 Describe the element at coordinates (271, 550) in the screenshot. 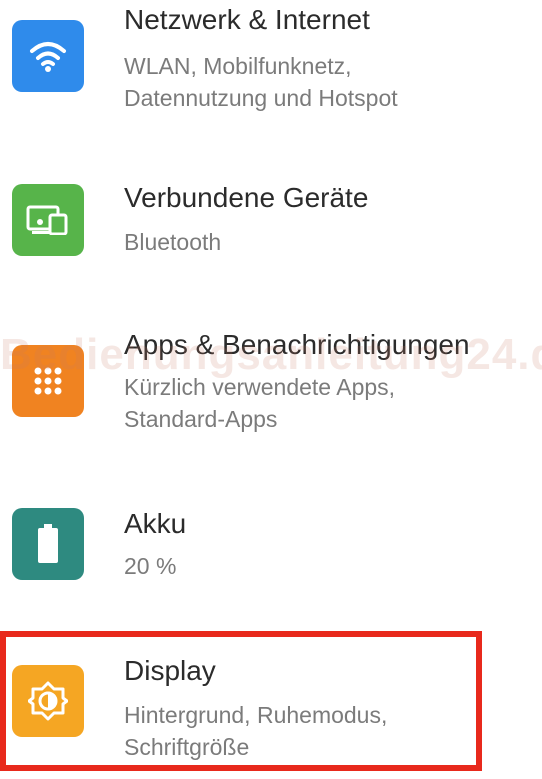

I see `settings-item-battery: Akku 20 %` at that location.